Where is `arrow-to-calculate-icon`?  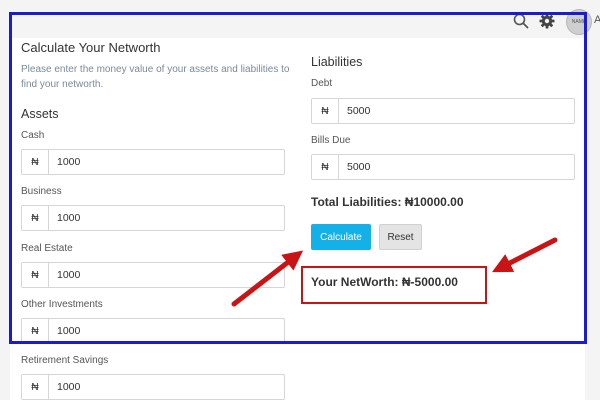
arrow-to-calculate-icon is located at coordinates (267, 278).